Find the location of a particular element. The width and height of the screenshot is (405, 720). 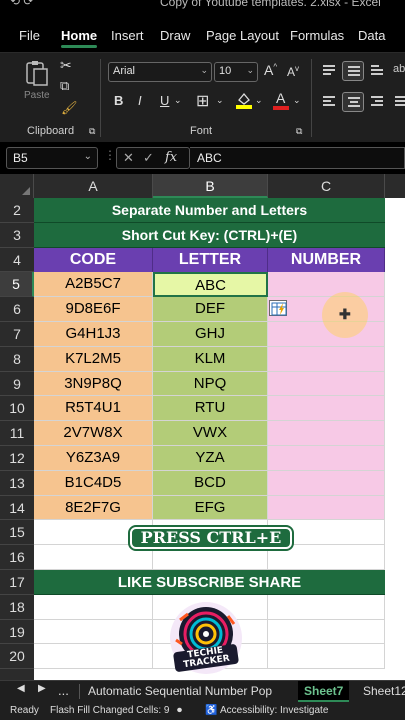

row-header: 7 is located at coordinates (17, 334).